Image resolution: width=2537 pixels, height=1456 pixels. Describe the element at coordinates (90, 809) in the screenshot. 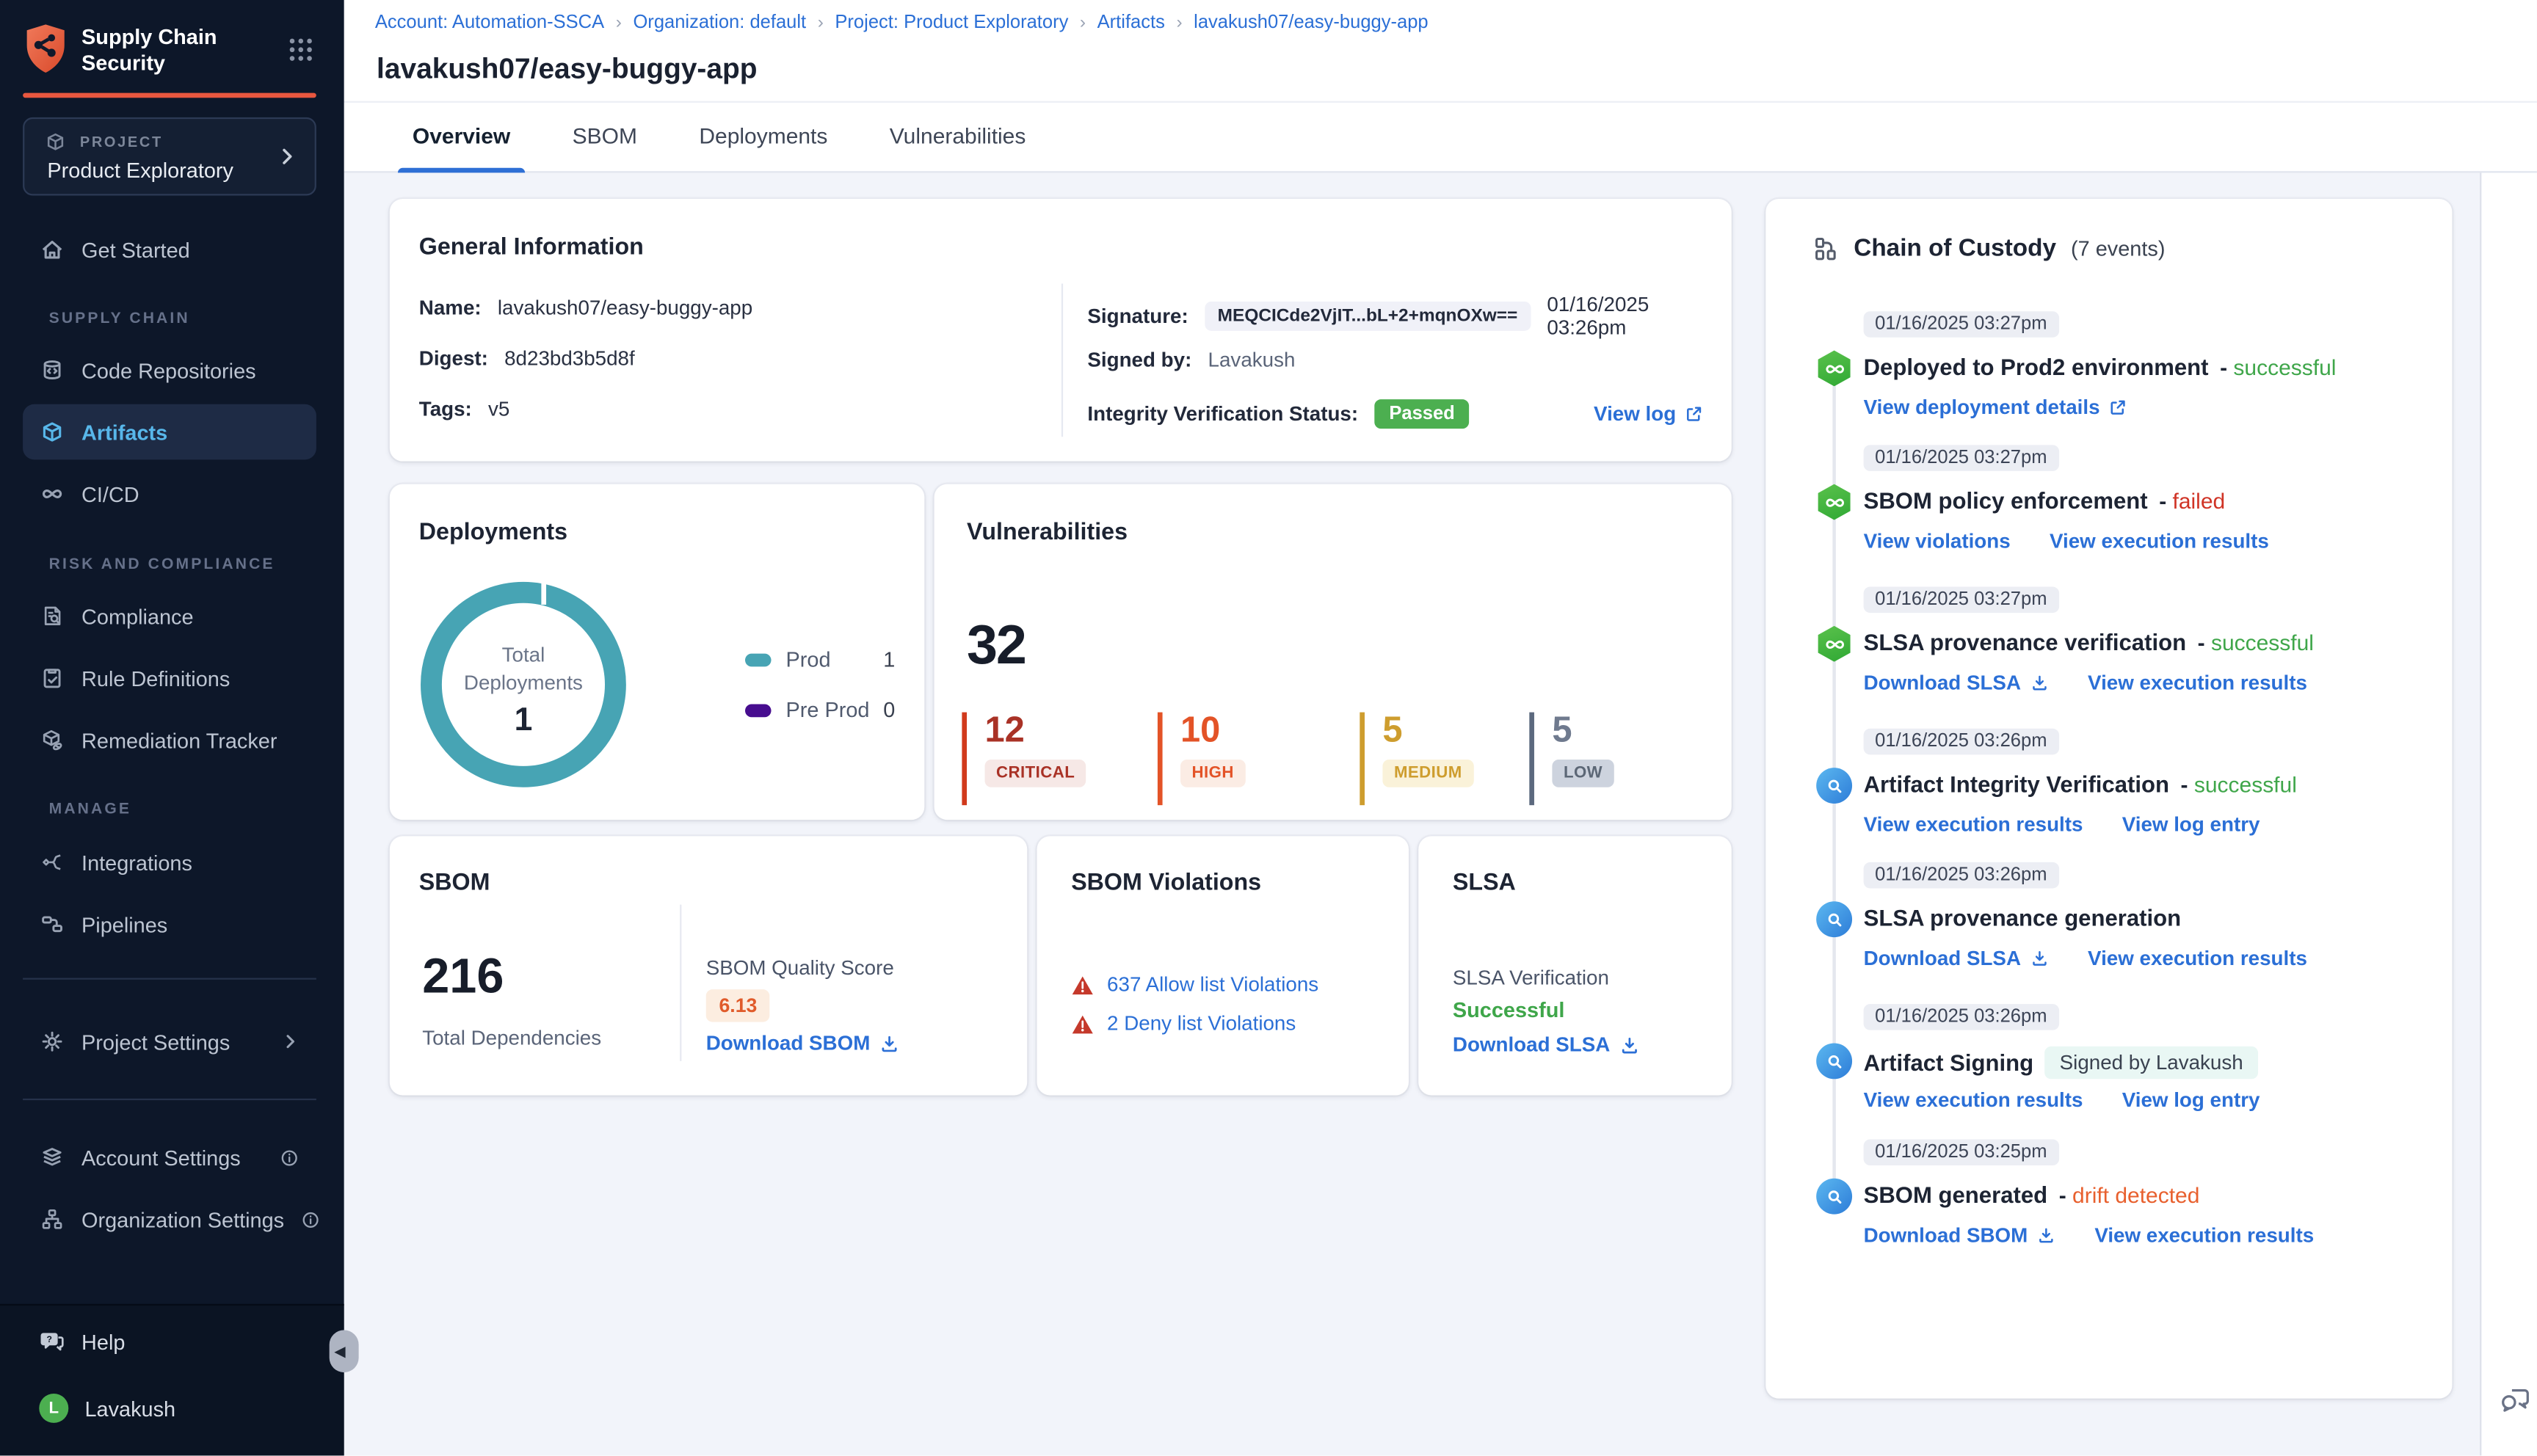

I see `section-label-manage: MANAGE` at that location.